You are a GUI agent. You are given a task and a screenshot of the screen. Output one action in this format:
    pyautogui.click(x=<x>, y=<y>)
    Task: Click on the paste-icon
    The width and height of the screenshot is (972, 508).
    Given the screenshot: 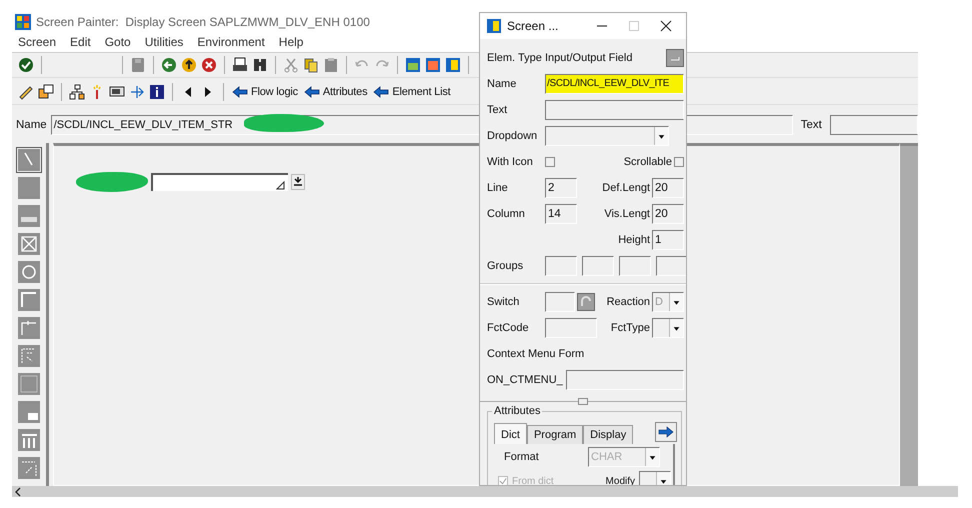 What is the action you would take?
    pyautogui.click(x=331, y=65)
    